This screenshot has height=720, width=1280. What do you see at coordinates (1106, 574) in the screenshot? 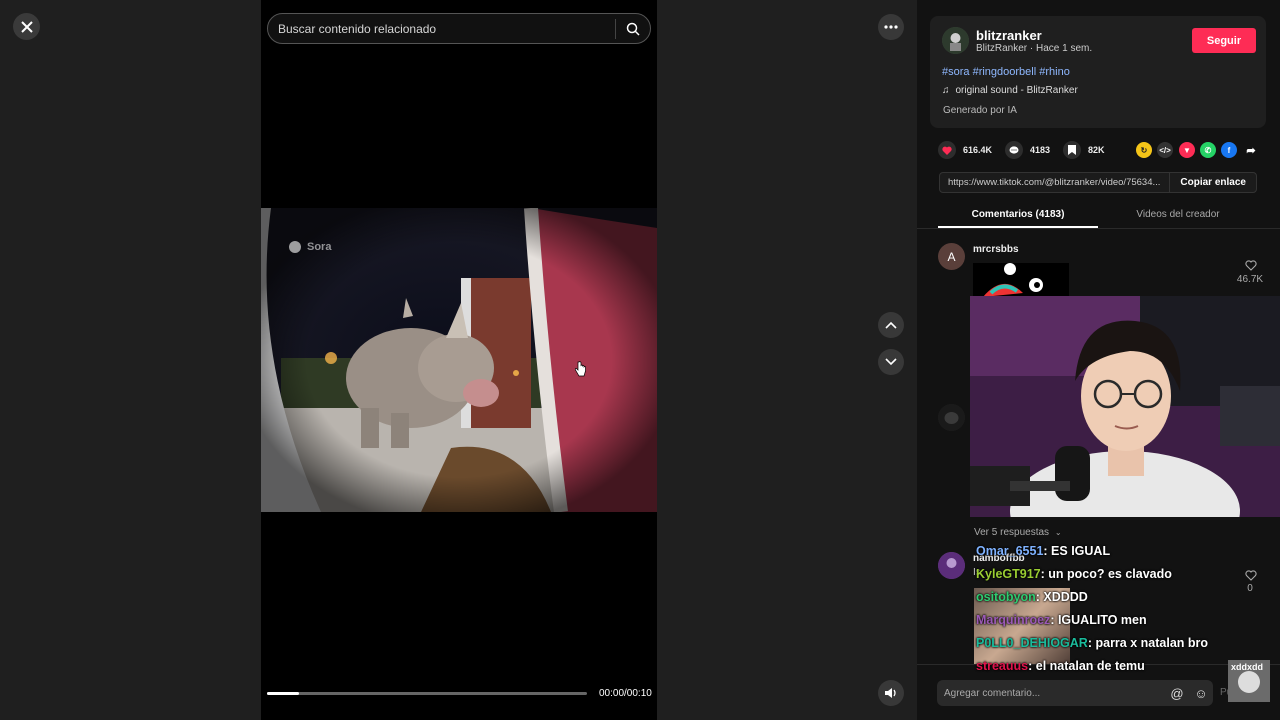
I see `chat-text: : un poco? es clavado` at bounding box center [1106, 574].